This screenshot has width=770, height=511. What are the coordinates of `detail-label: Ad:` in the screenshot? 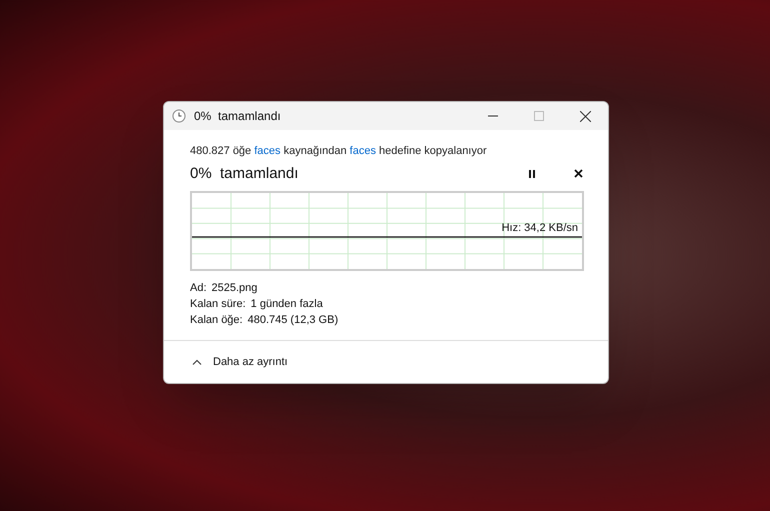 It's located at (198, 288).